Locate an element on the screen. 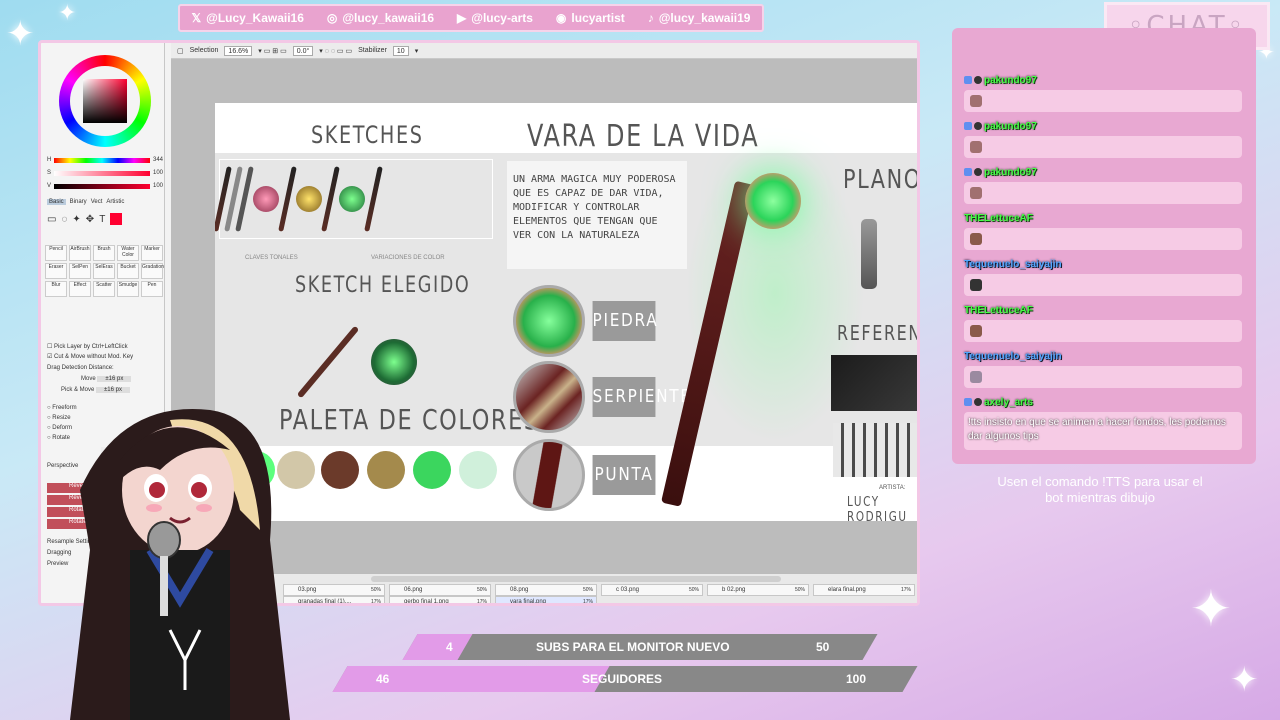 The width and height of the screenshot is (1280, 720). sketches-title: SKETCHES is located at coordinates (367, 135).